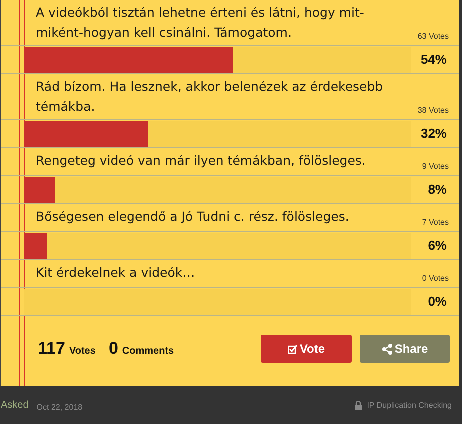 This screenshot has width=462, height=424. What do you see at coordinates (435, 278) in the screenshot?
I see `vote-count: 0 Votes` at bounding box center [435, 278].